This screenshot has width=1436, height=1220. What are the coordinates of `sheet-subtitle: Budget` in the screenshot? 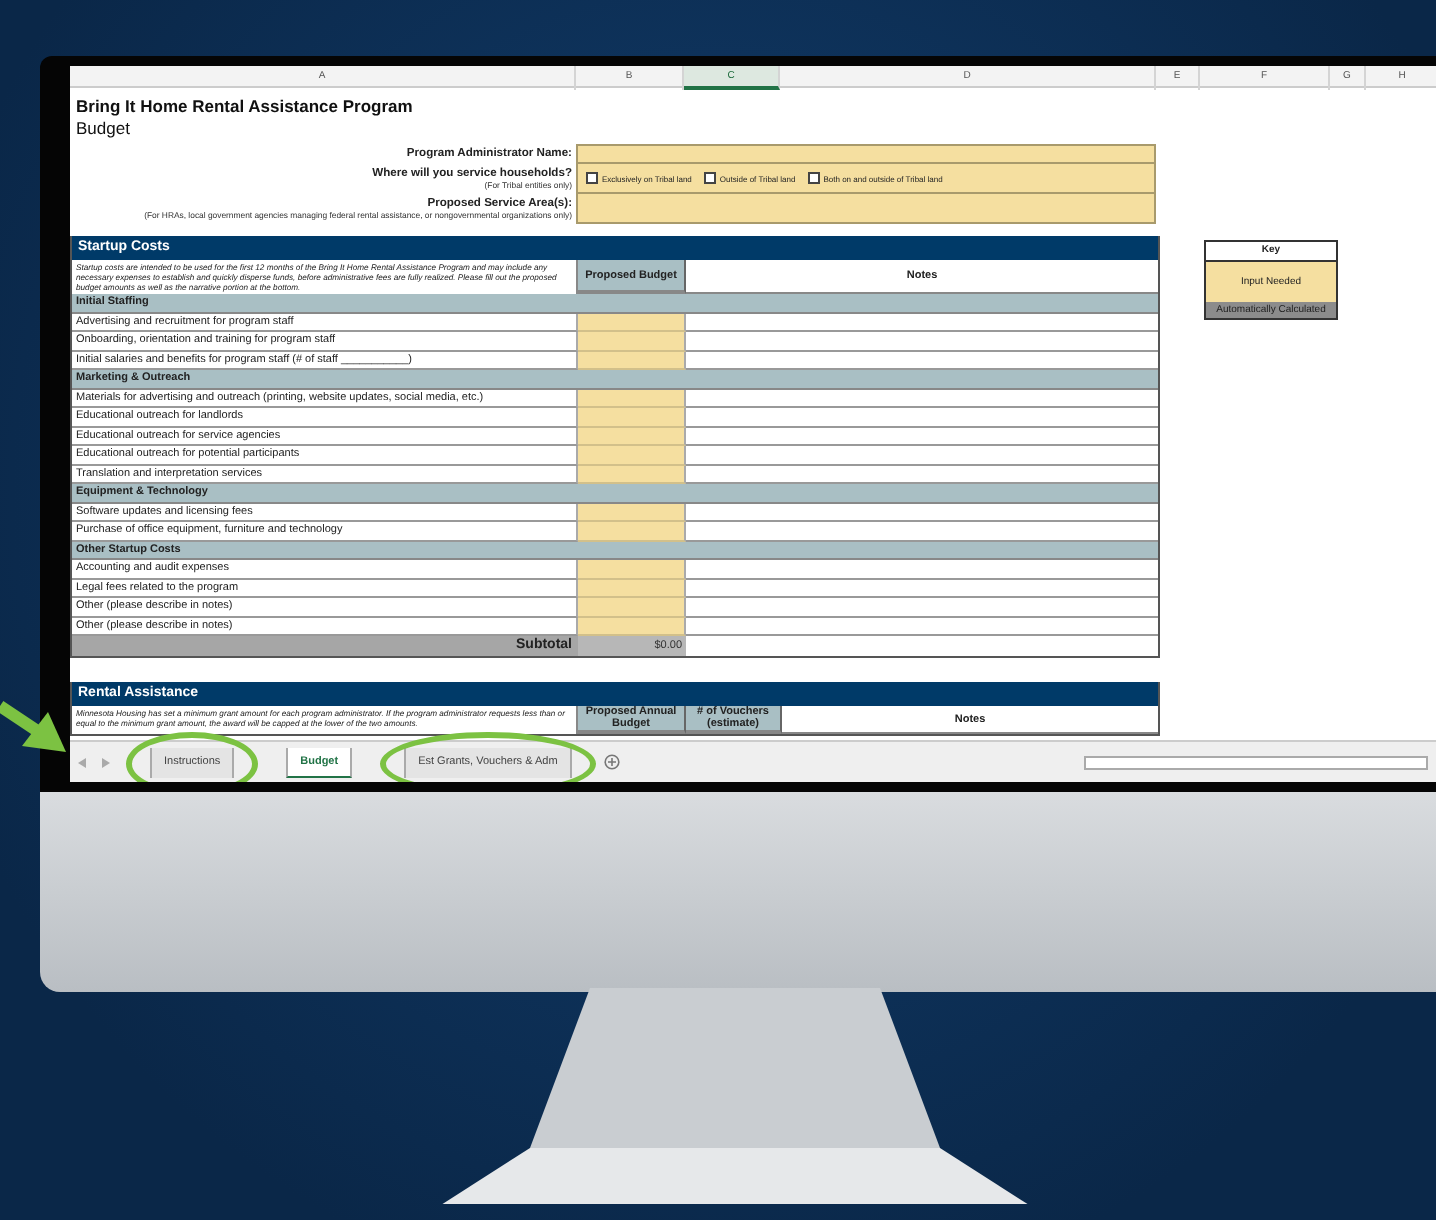 It's located at (103, 127).